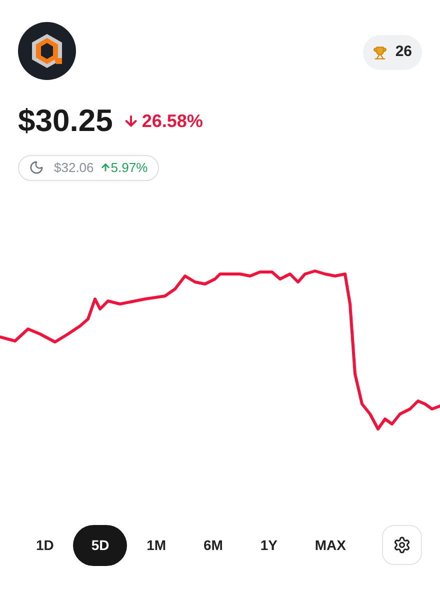 This screenshot has width=440, height=600. What do you see at coordinates (45, 545) in the screenshot?
I see `range-tab: 1D` at bounding box center [45, 545].